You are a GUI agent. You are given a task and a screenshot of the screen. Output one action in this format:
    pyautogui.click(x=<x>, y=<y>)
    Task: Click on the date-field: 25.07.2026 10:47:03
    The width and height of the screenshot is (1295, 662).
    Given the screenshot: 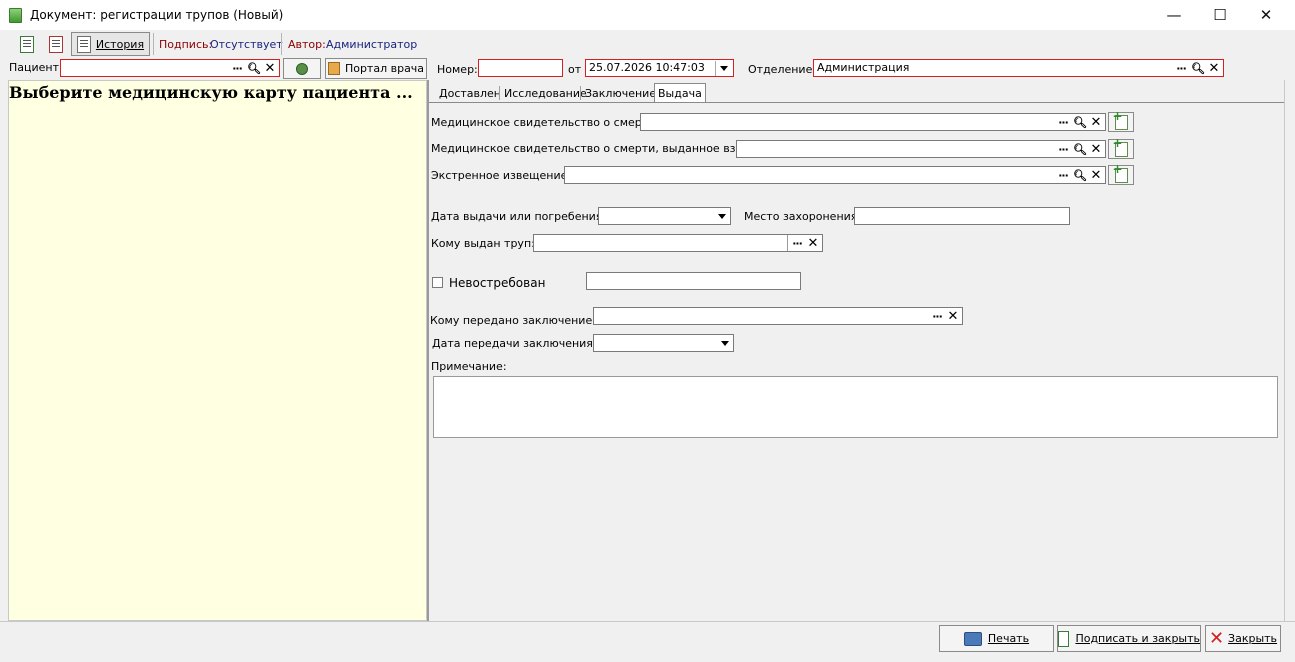 What is the action you would take?
    pyautogui.click(x=659, y=68)
    